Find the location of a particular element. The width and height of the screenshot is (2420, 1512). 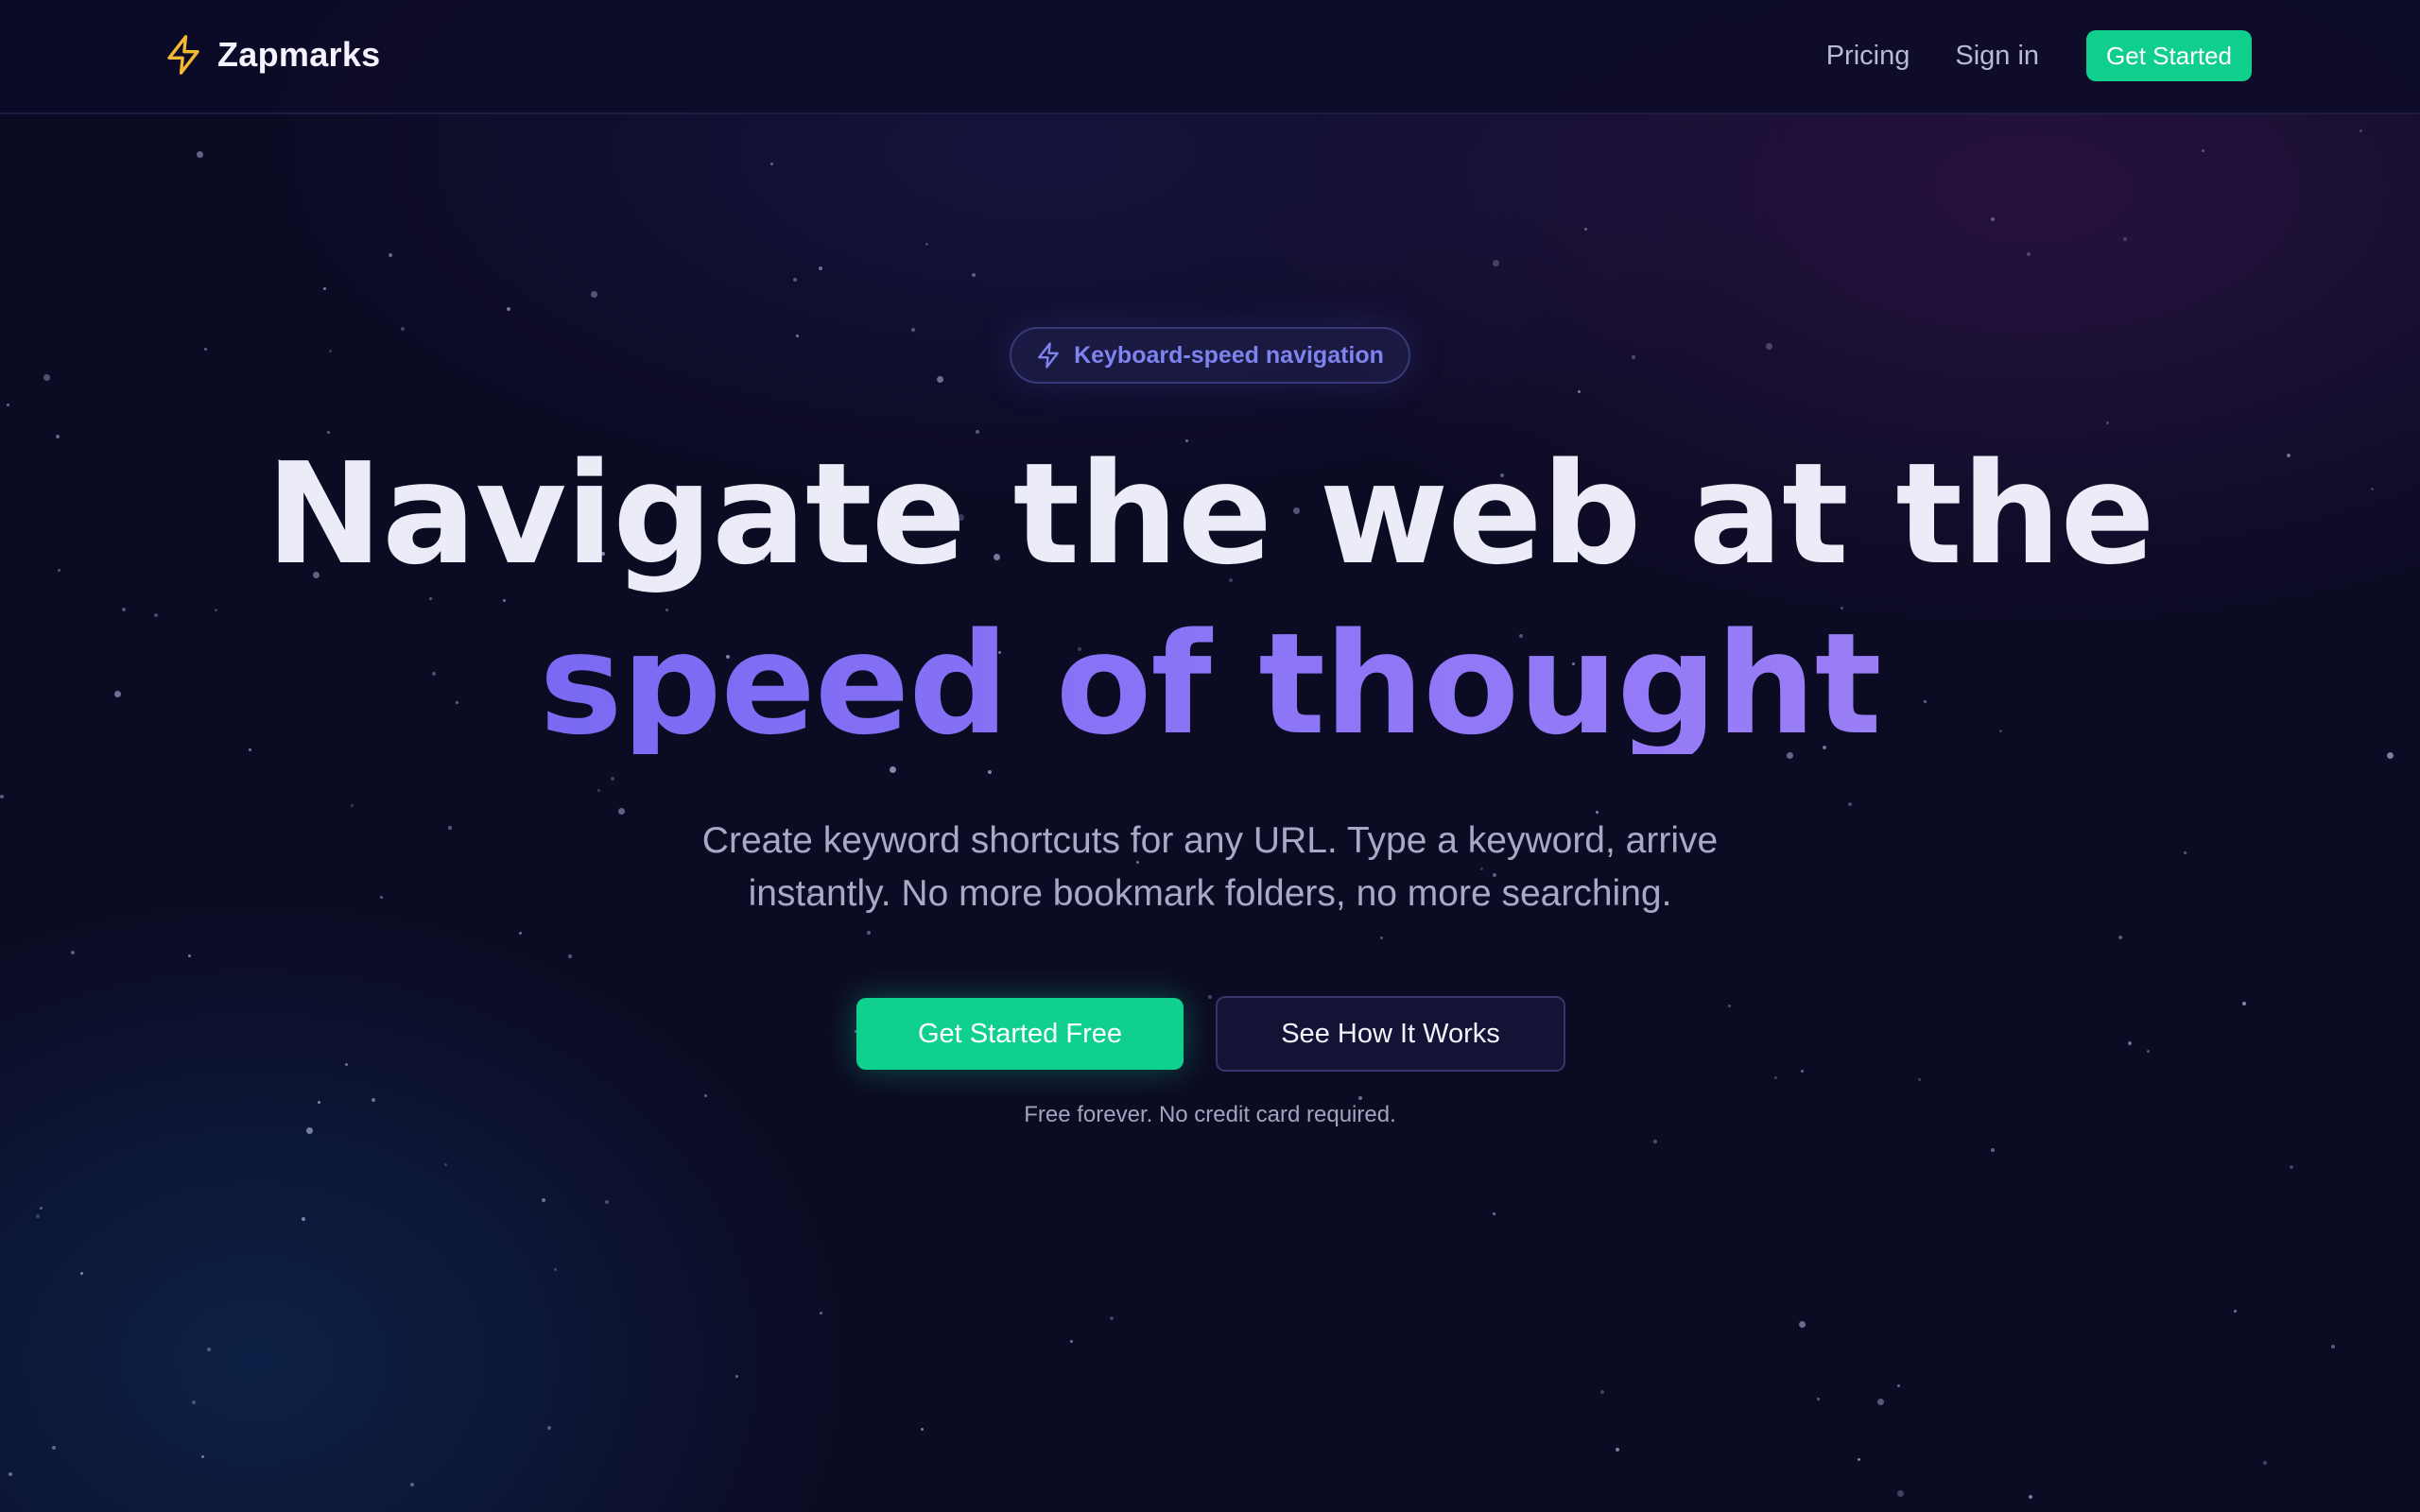

fineprint-text: Free forever. No credit card required. is located at coordinates (1210, 1114).